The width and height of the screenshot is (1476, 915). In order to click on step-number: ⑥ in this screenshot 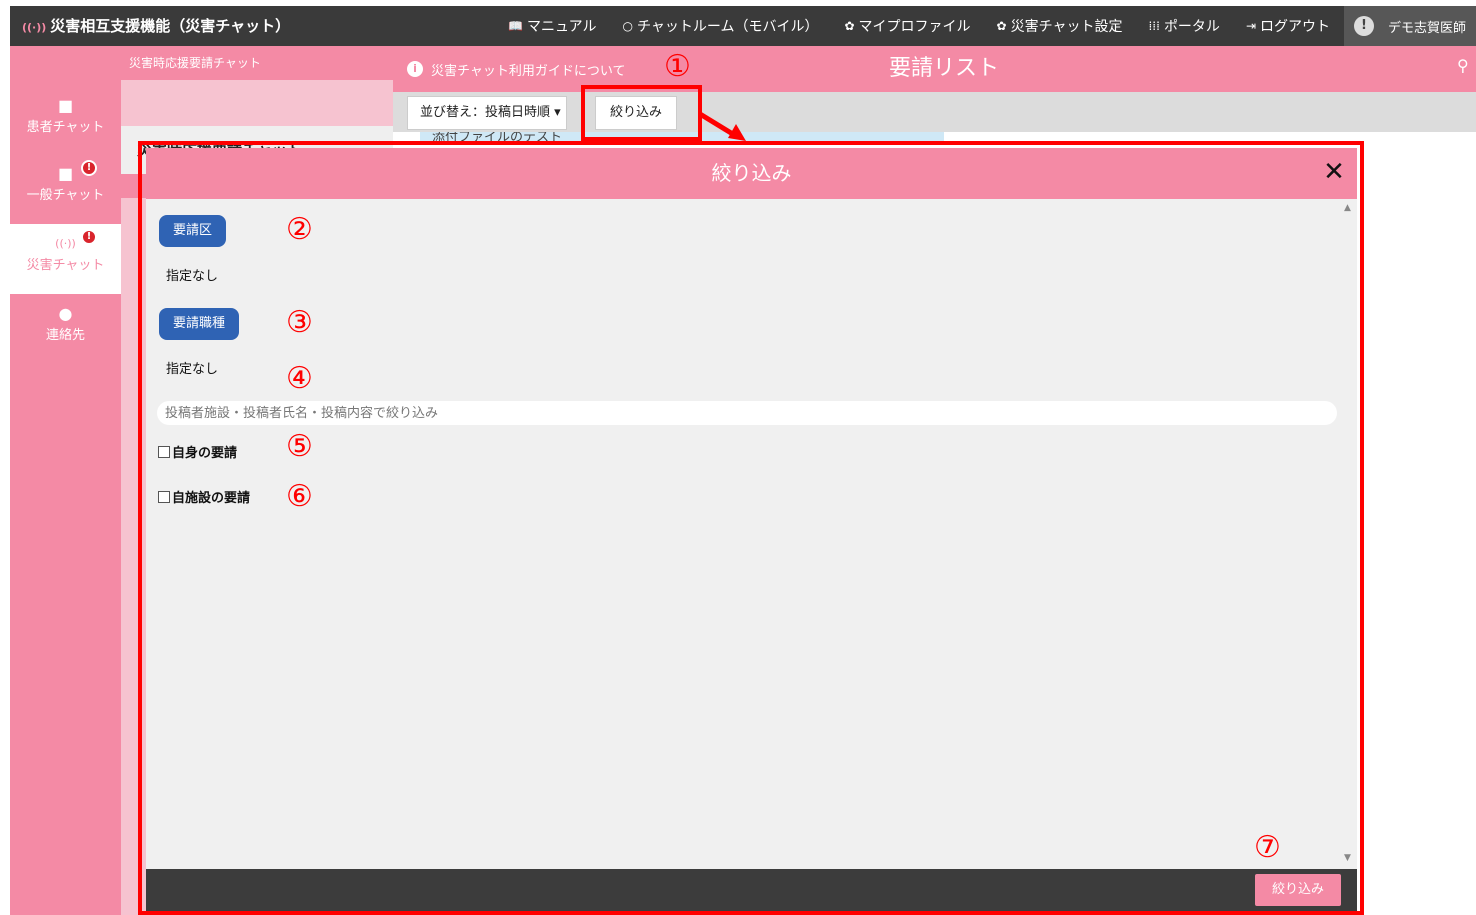, I will do `click(299, 496)`.